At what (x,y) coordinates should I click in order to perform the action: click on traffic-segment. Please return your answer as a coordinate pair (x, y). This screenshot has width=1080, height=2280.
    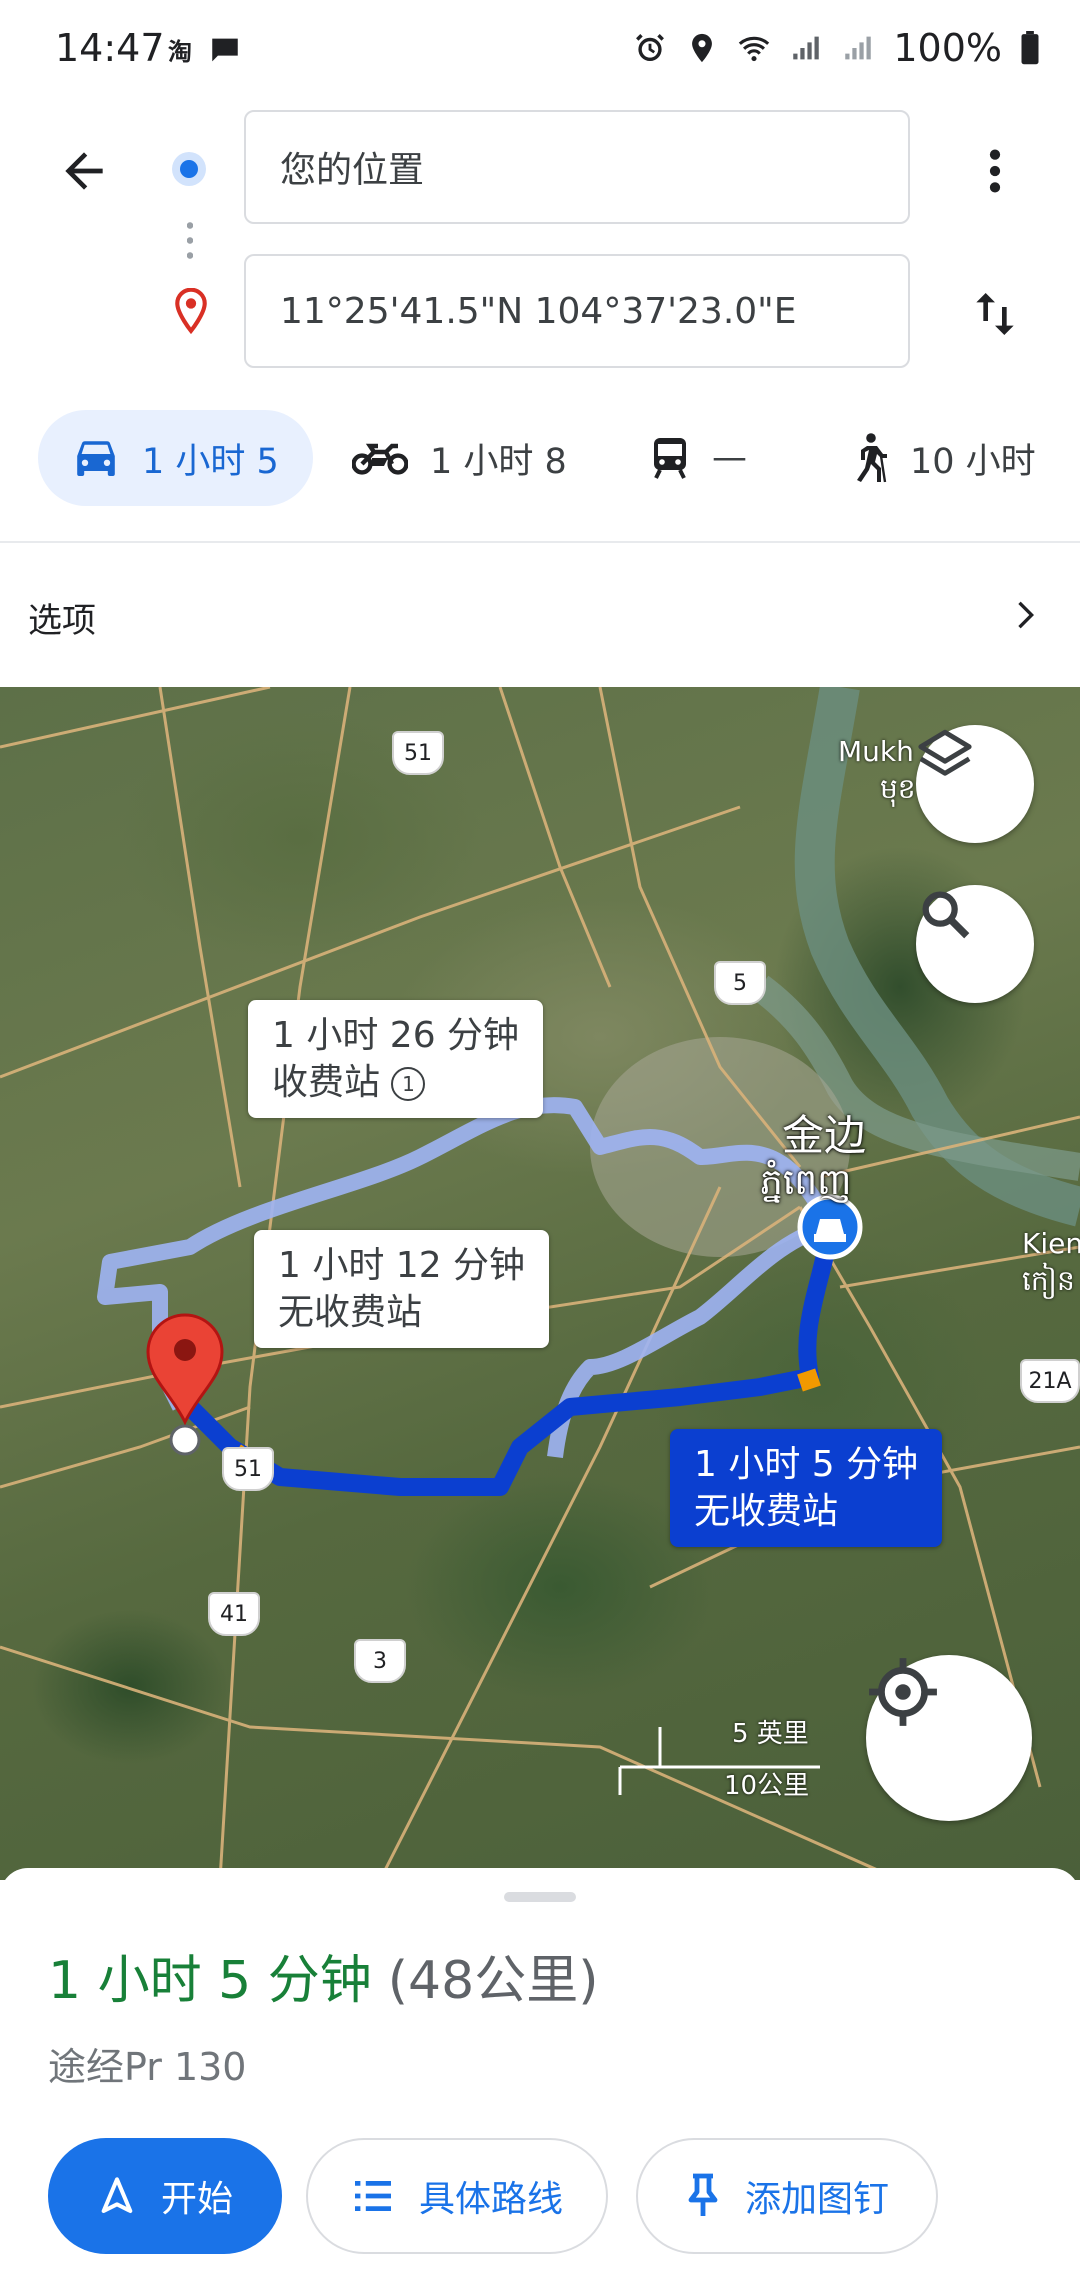
    Looking at the image, I should click on (809, 1380).